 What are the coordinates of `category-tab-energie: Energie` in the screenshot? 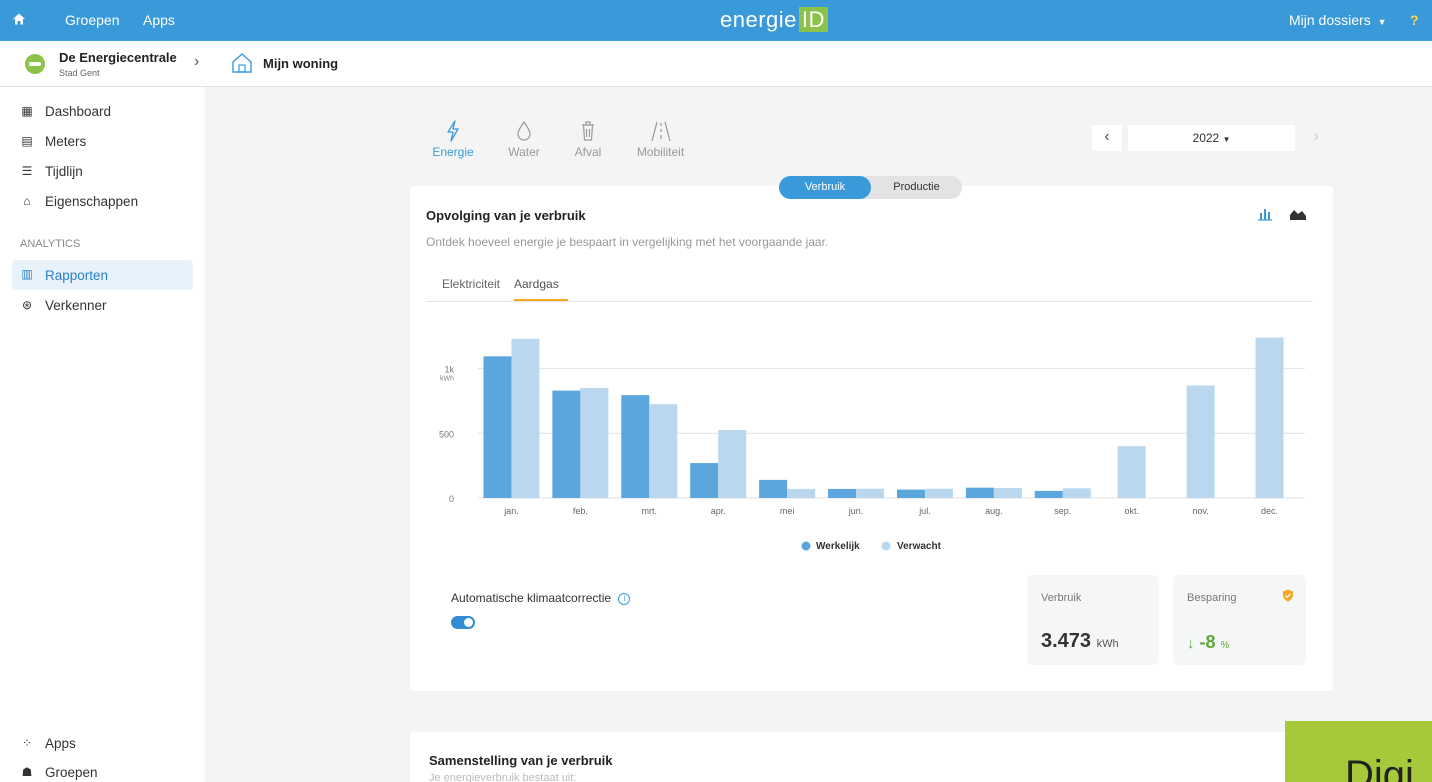 It's located at (453, 139).